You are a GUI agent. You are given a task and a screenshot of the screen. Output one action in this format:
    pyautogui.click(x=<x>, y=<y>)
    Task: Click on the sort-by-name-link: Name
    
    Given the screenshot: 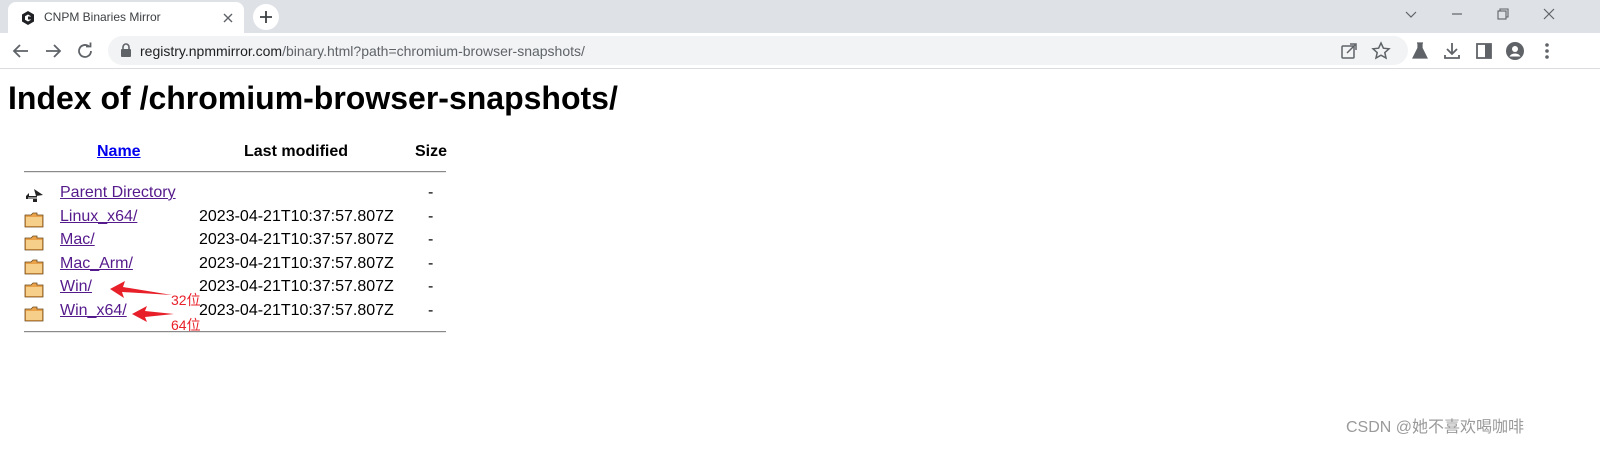 What is the action you would take?
    pyautogui.click(x=119, y=151)
    